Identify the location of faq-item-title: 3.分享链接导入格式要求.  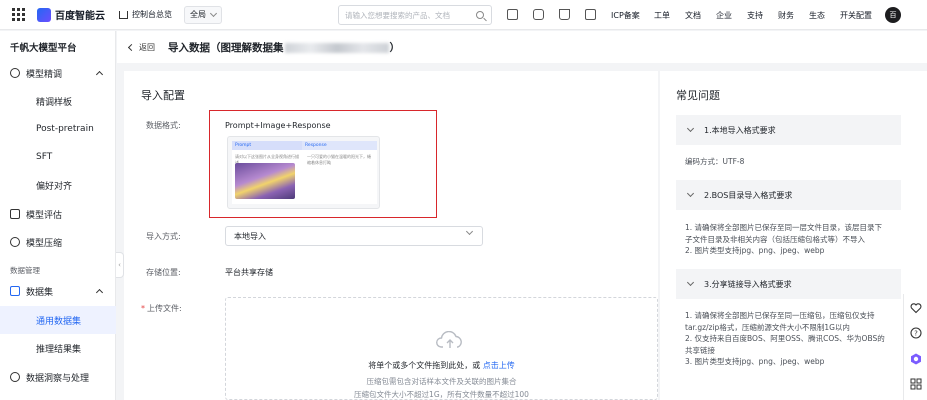
(748, 284).